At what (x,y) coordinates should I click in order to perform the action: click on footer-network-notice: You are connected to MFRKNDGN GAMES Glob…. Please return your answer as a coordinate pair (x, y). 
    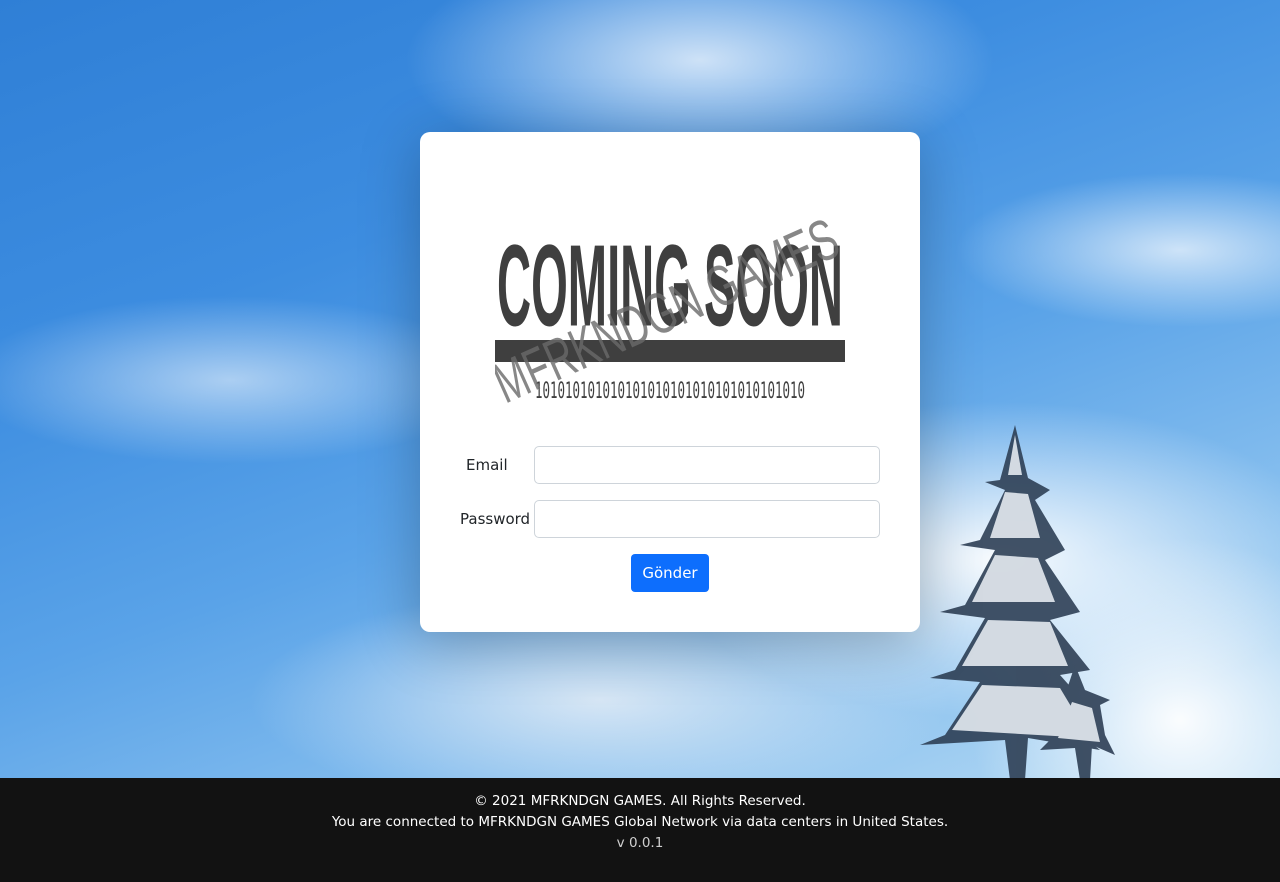
    Looking at the image, I should click on (640, 822).